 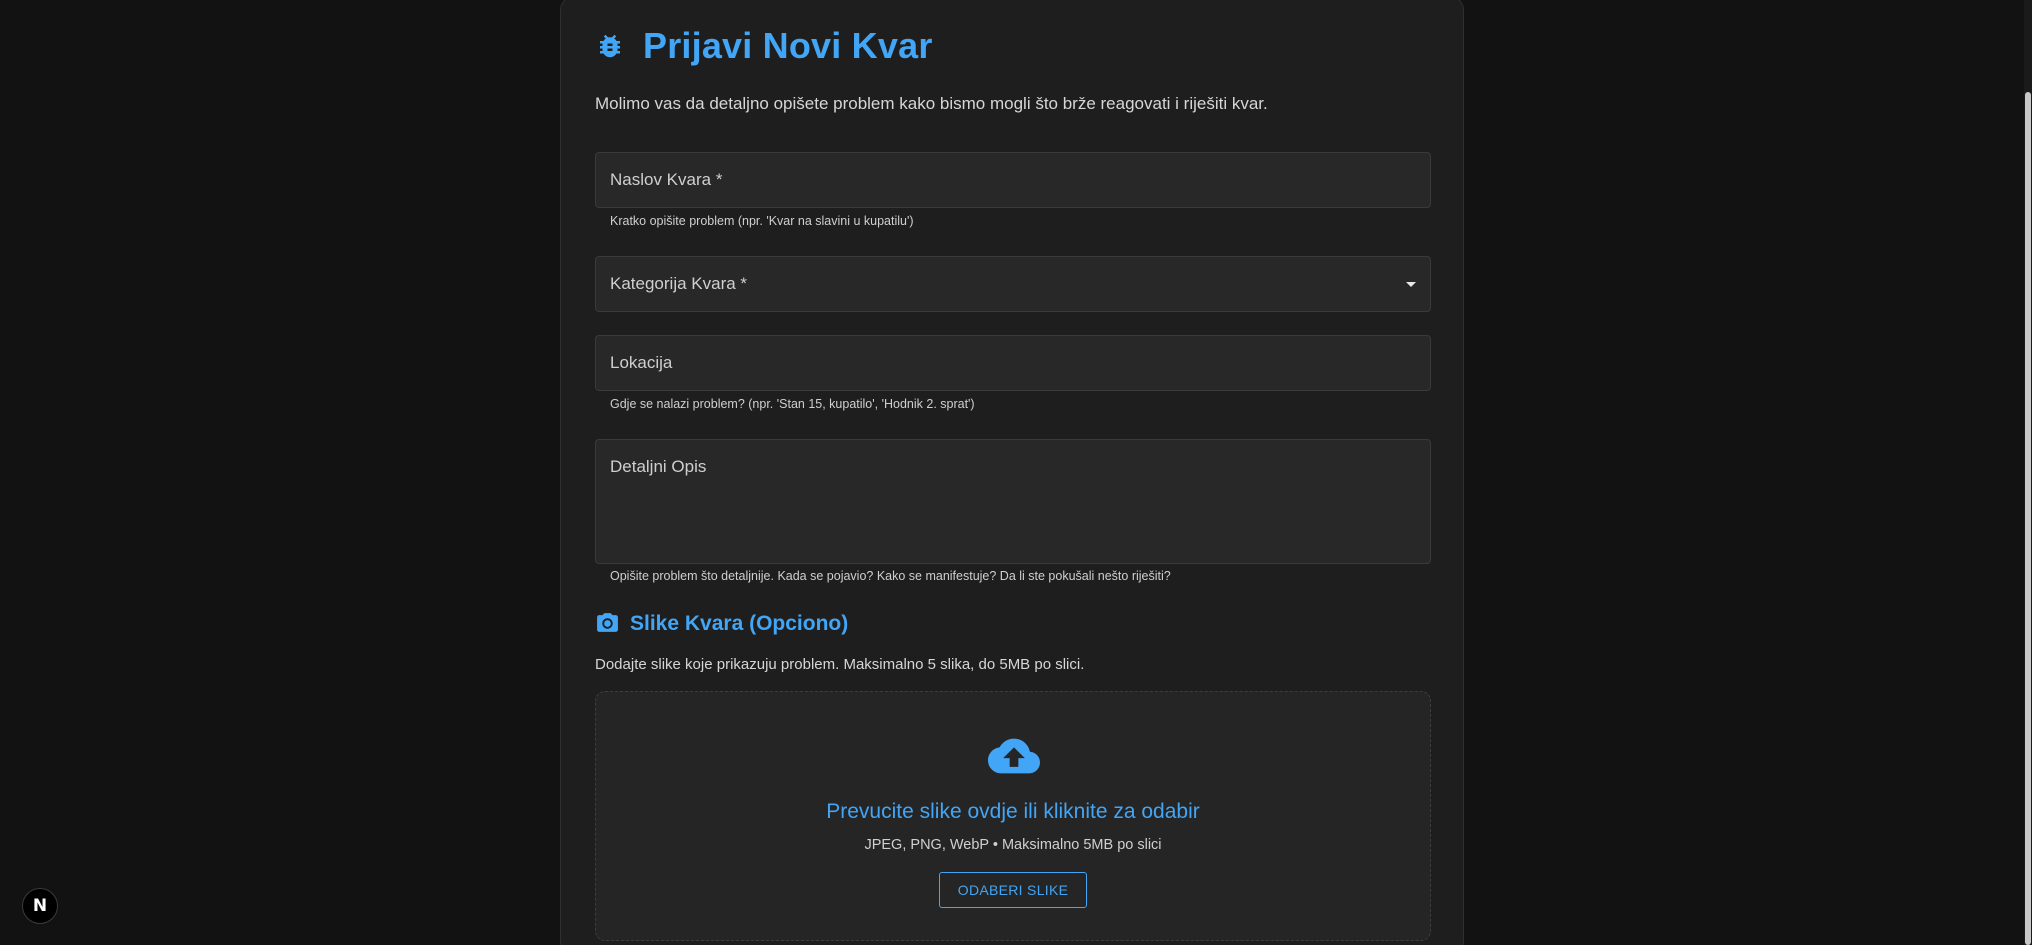 What do you see at coordinates (1013, 284) in the screenshot?
I see `category-select: Kategorija Kvara *` at bounding box center [1013, 284].